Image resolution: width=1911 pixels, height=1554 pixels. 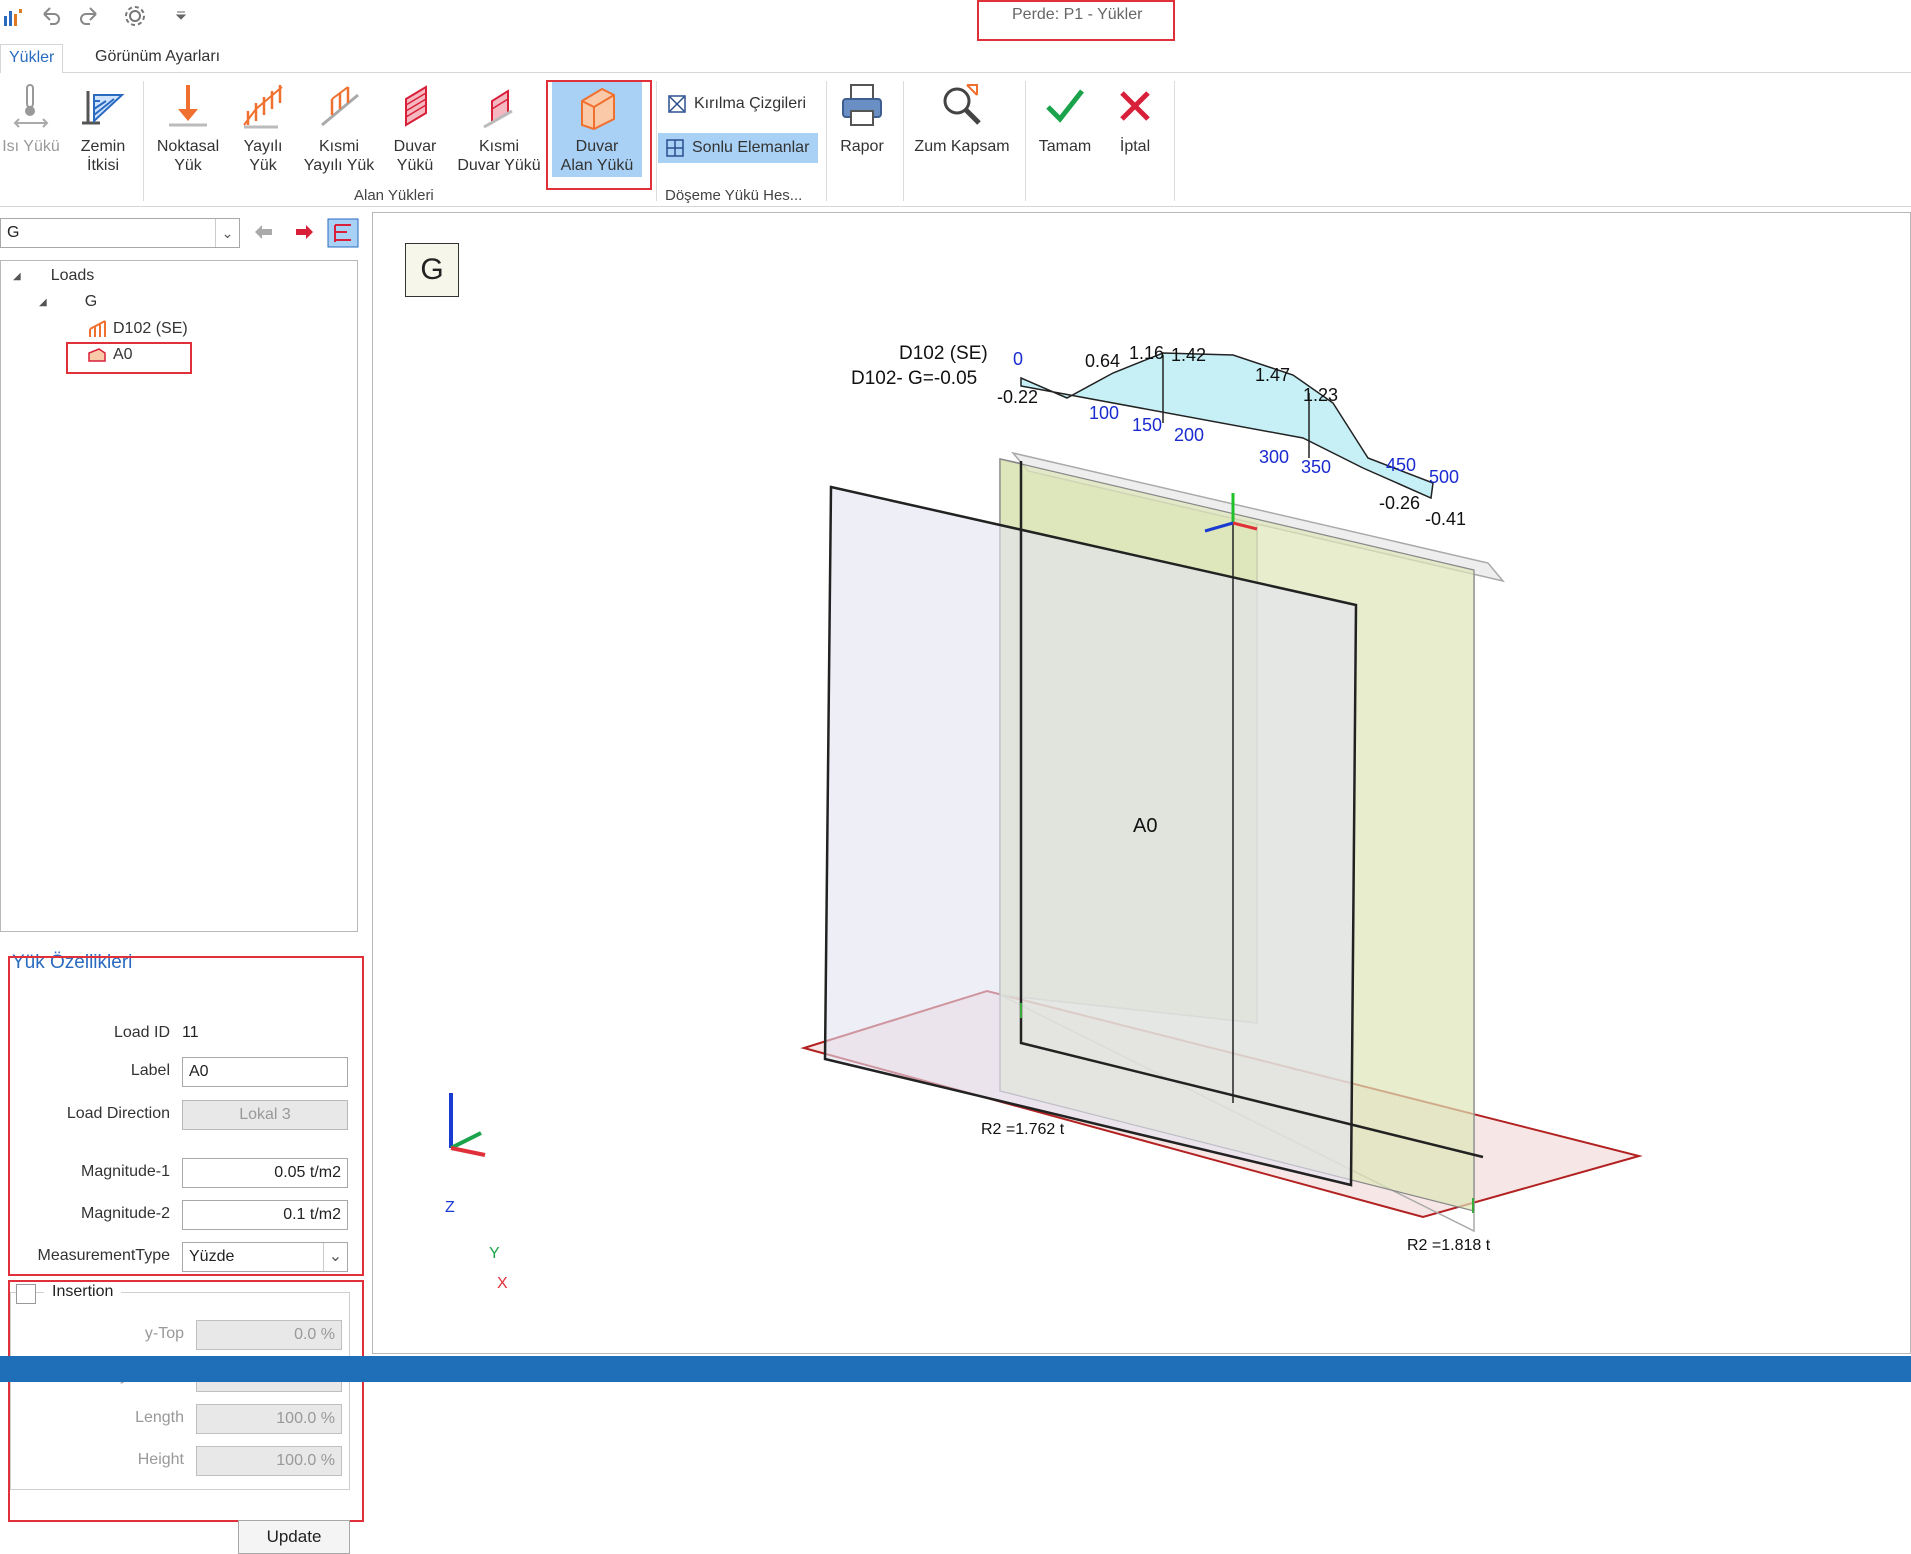 I want to click on wall-load-icon, so click(x=416, y=106).